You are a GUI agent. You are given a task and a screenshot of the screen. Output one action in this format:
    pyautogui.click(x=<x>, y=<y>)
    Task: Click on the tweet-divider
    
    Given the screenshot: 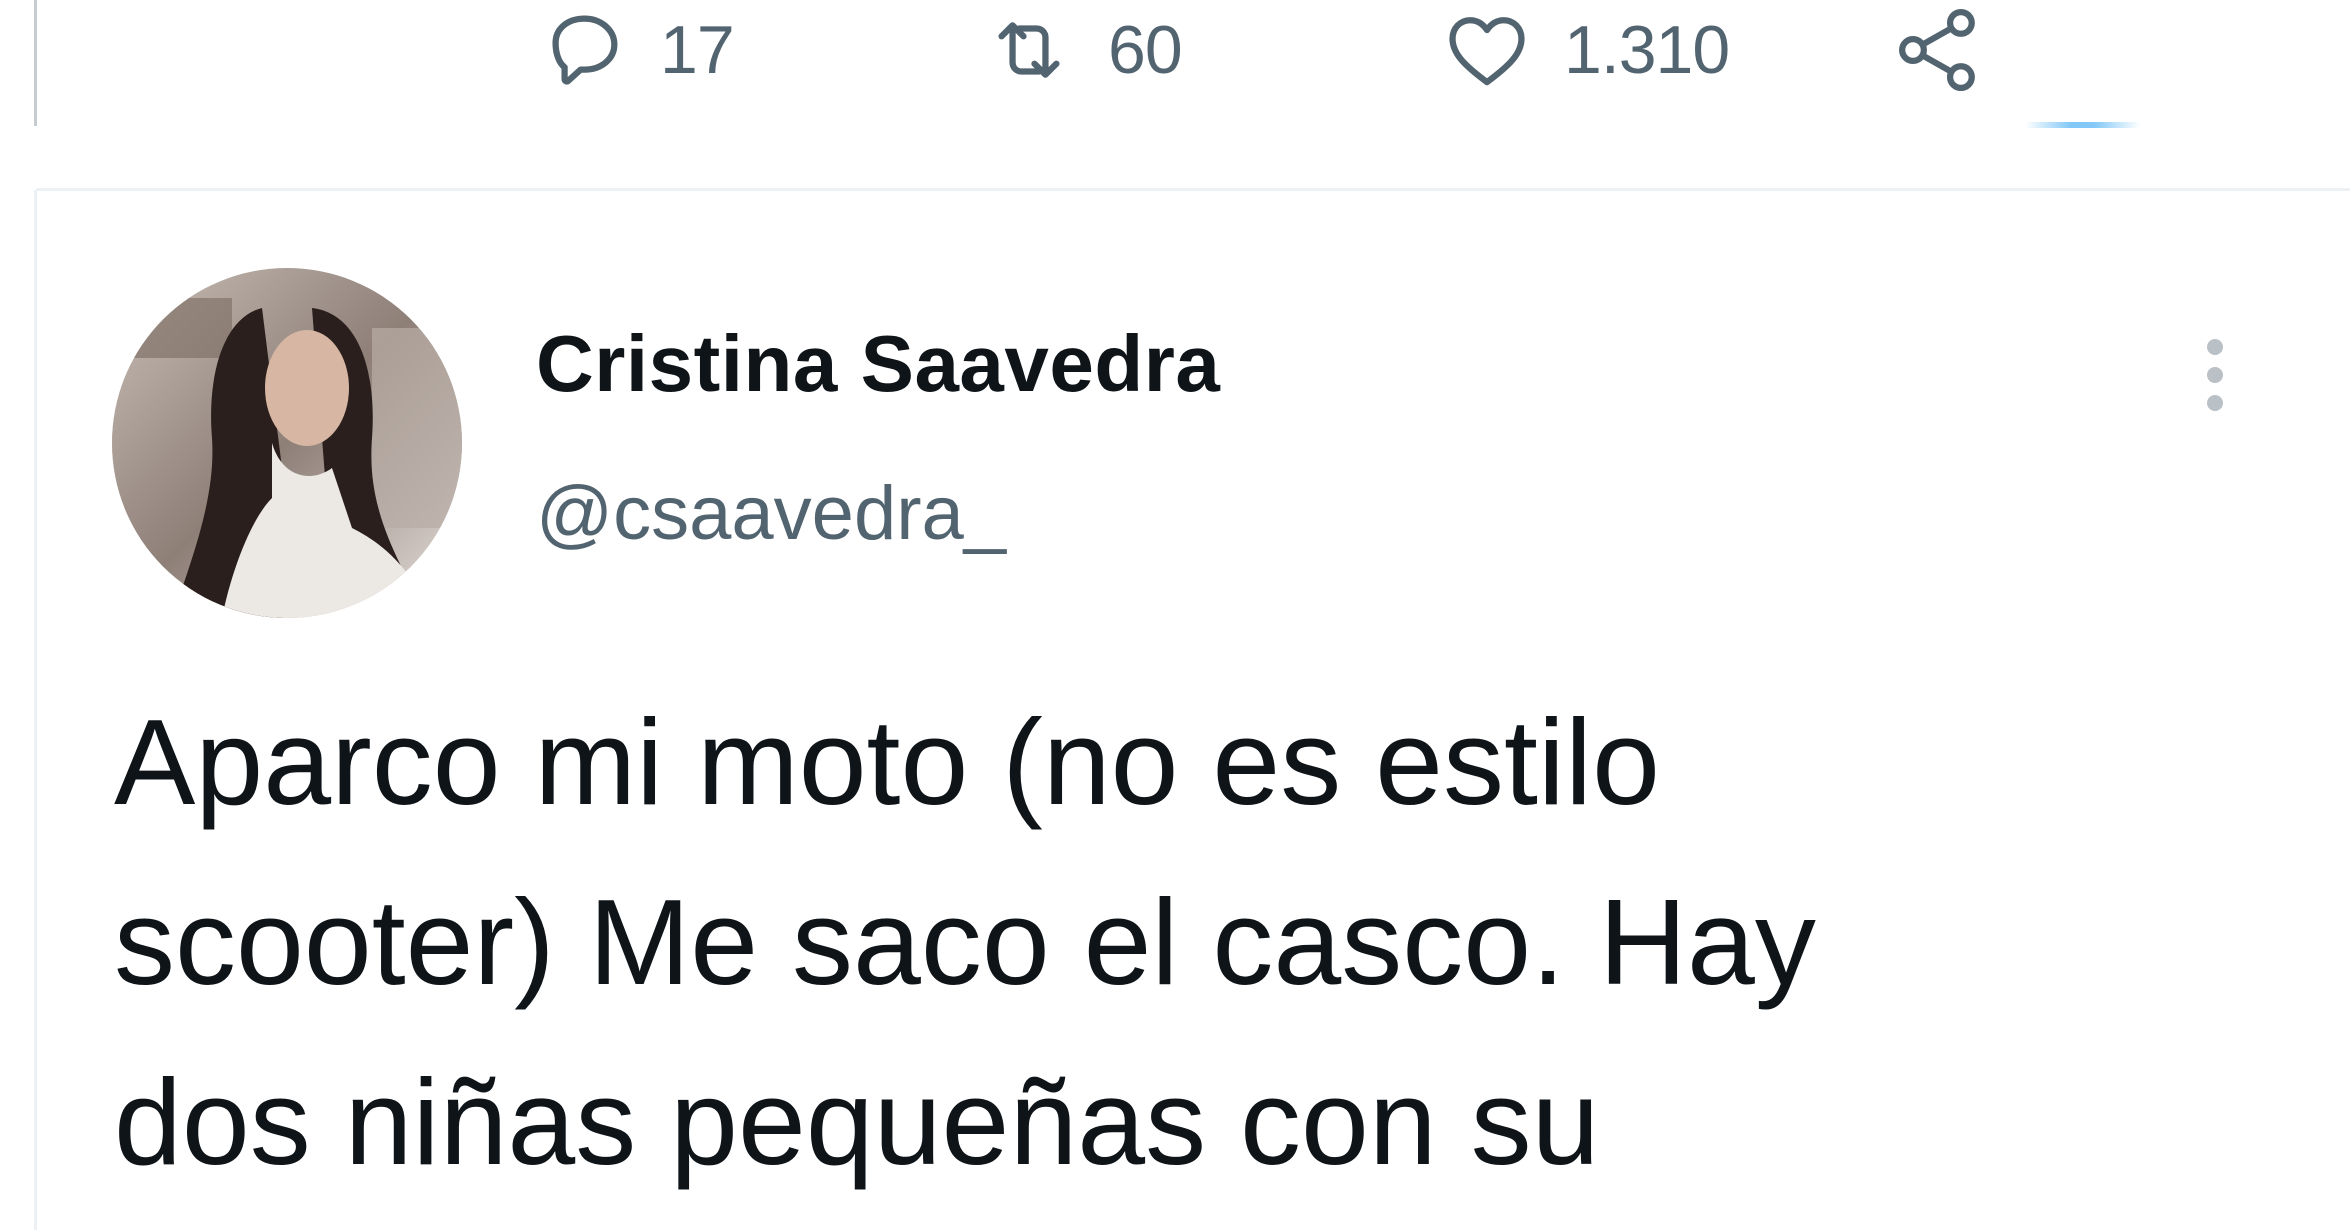 What is the action you would take?
    pyautogui.click(x=1193, y=189)
    